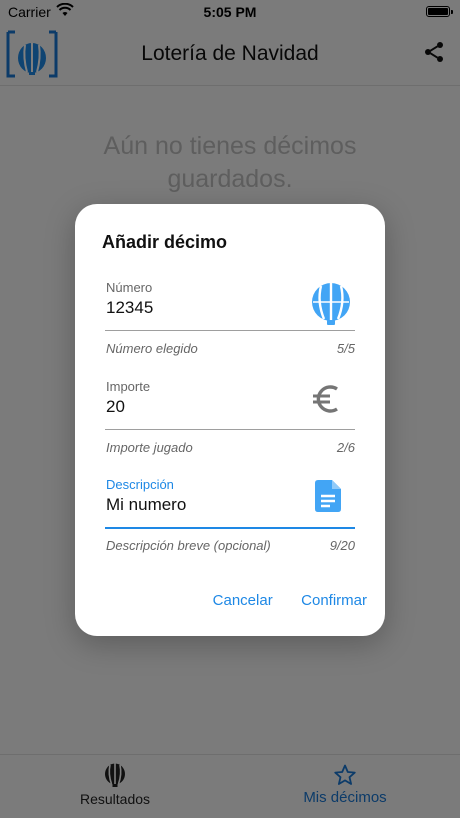 The width and height of the screenshot is (460, 818). I want to click on balloon-icon, so click(331, 304).